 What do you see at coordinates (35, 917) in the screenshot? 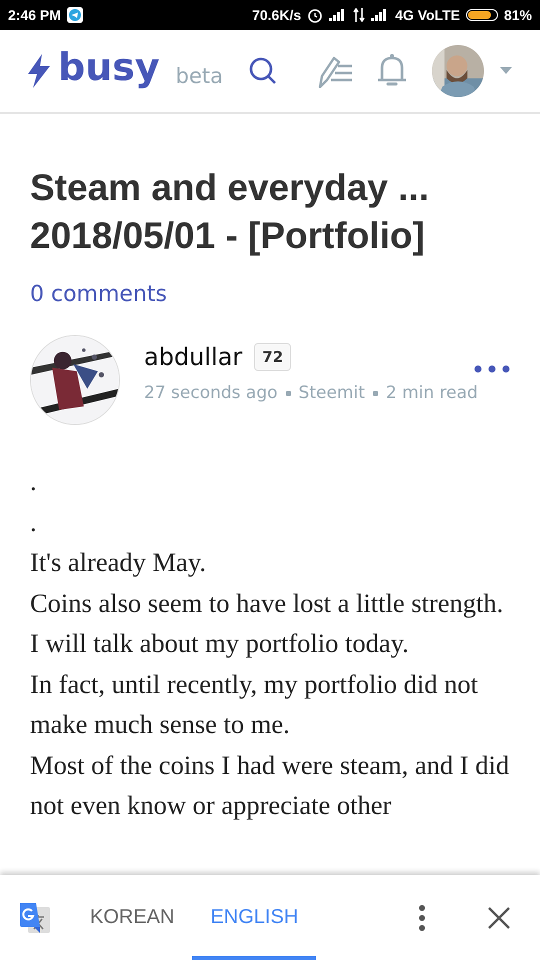
I see `translate-icon` at bounding box center [35, 917].